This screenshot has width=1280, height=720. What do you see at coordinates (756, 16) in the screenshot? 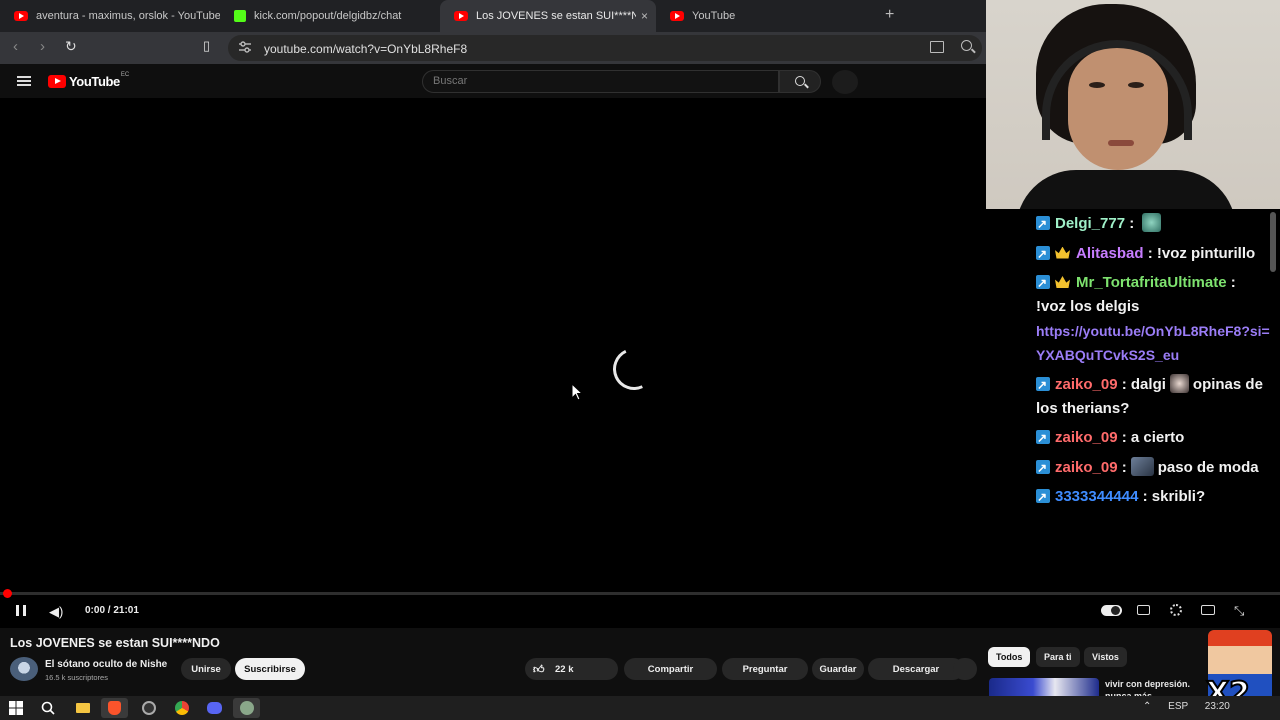
I see `browser-tab-youtube: YouTube` at bounding box center [756, 16].